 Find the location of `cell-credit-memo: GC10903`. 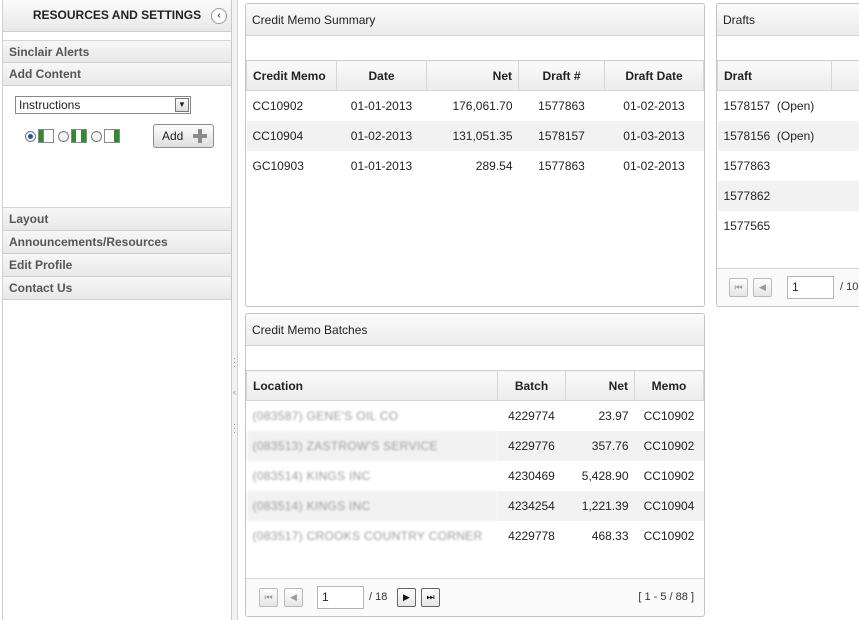

cell-credit-memo: GC10903 is located at coordinates (278, 165).